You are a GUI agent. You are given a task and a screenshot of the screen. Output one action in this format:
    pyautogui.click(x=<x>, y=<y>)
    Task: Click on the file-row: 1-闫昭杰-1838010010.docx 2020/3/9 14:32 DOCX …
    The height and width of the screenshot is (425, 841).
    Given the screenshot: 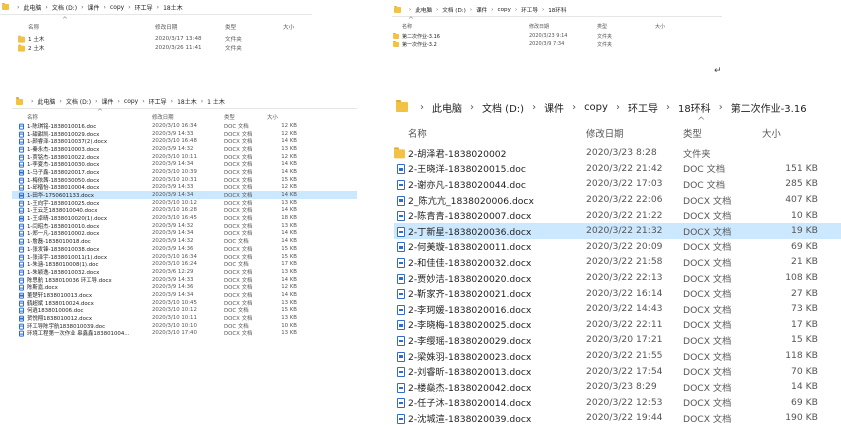 What is the action you would take?
    pyautogui.click(x=184, y=226)
    